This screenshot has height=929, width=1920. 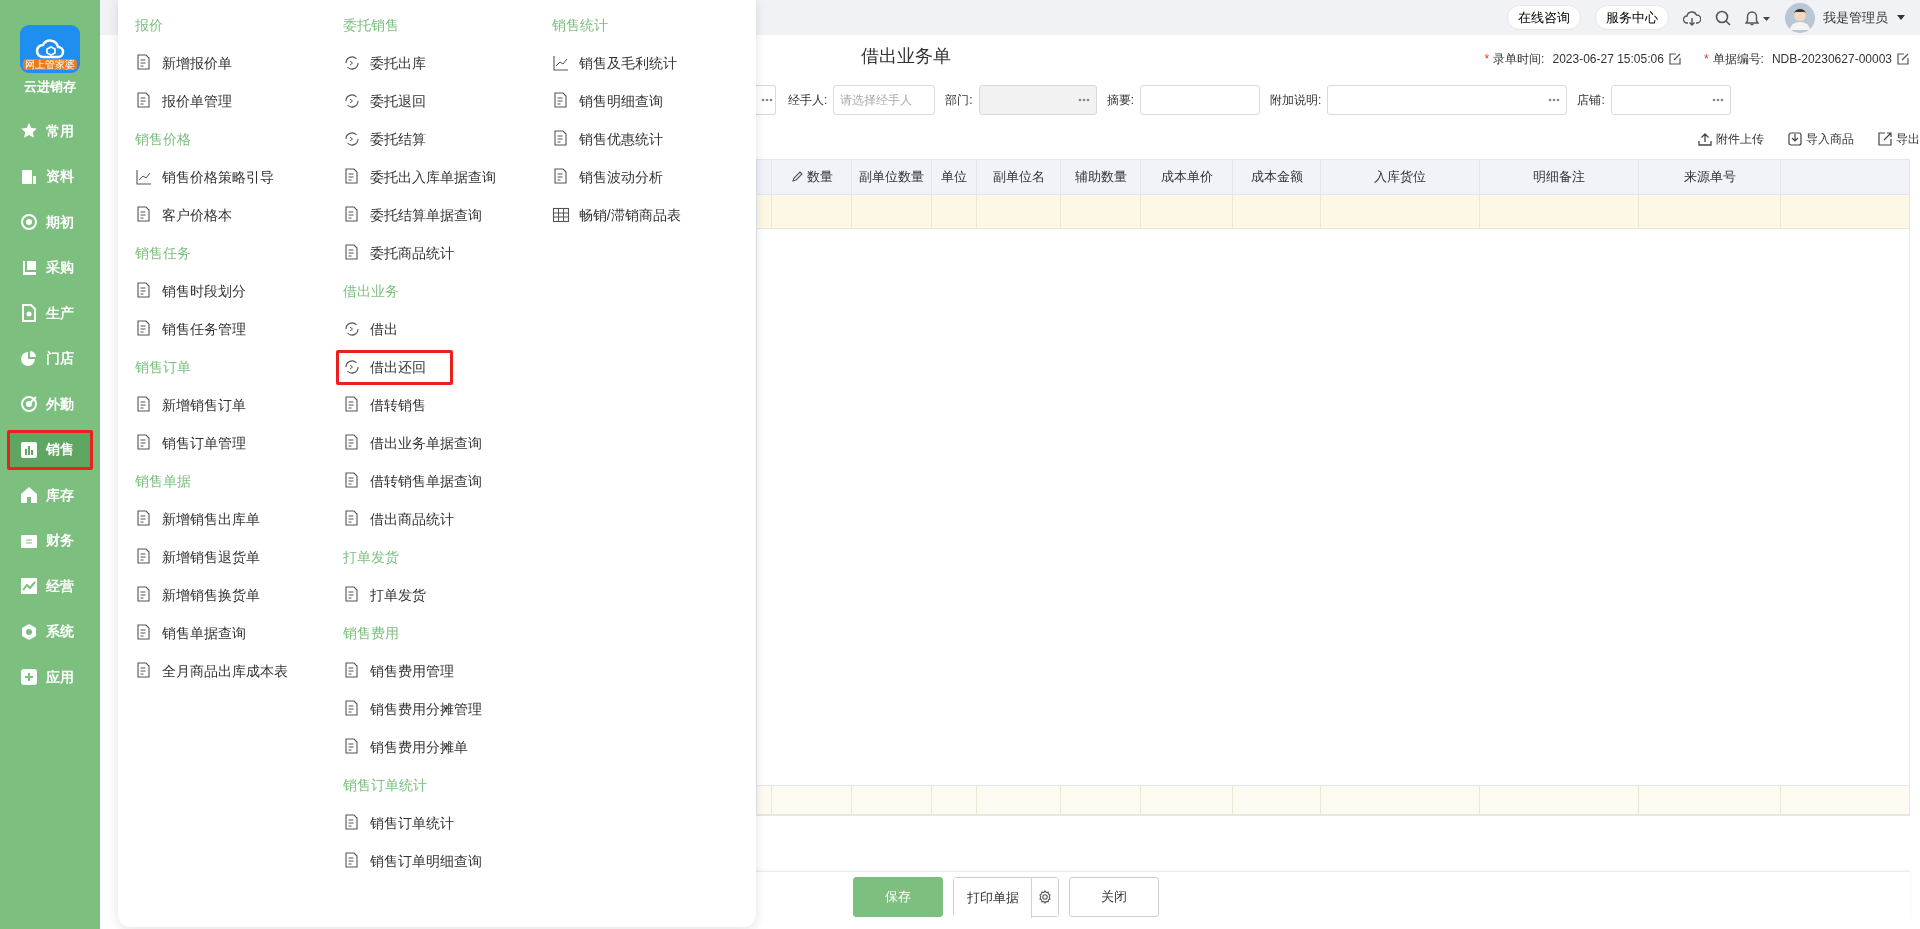 What do you see at coordinates (200, 443) in the screenshot?
I see `menu-item: 销售订单管理` at bounding box center [200, 443].